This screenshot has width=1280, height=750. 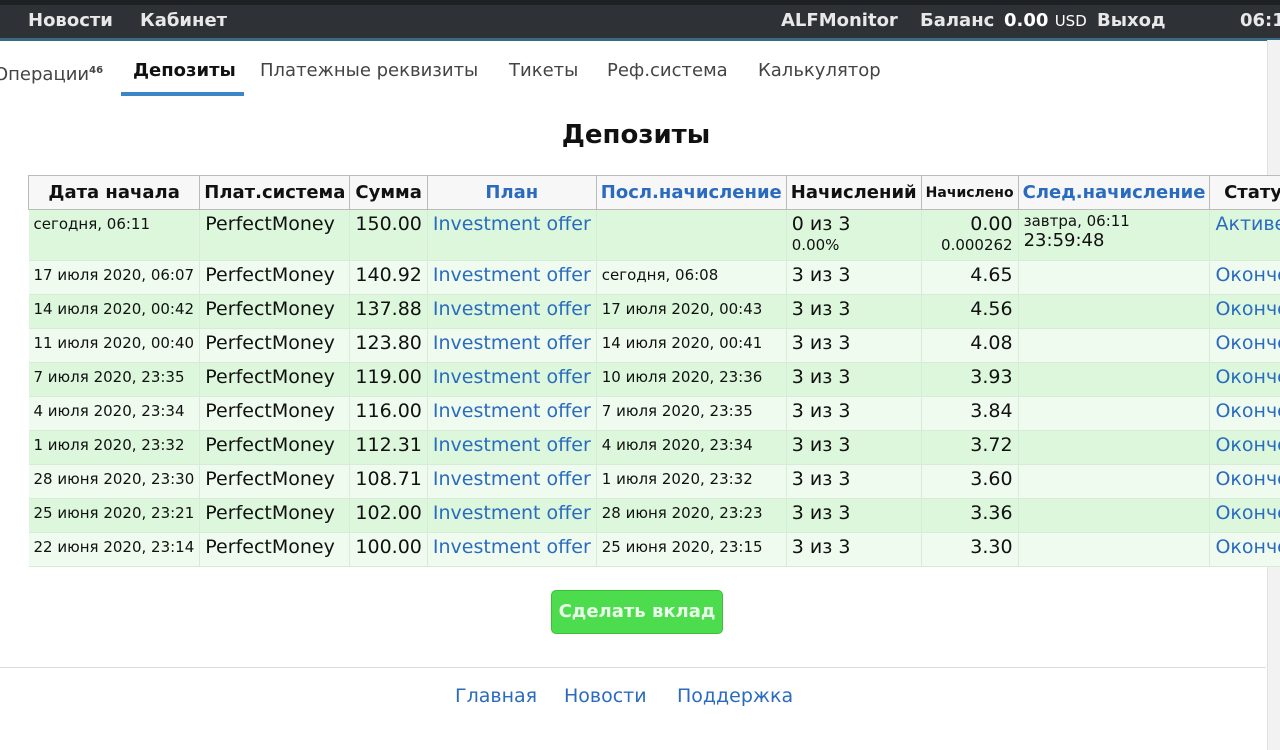 What do you see at coordinates (70, 21) in the screenshot?
I see `nav-news-link: Новости` at bounding box center [70, 21].